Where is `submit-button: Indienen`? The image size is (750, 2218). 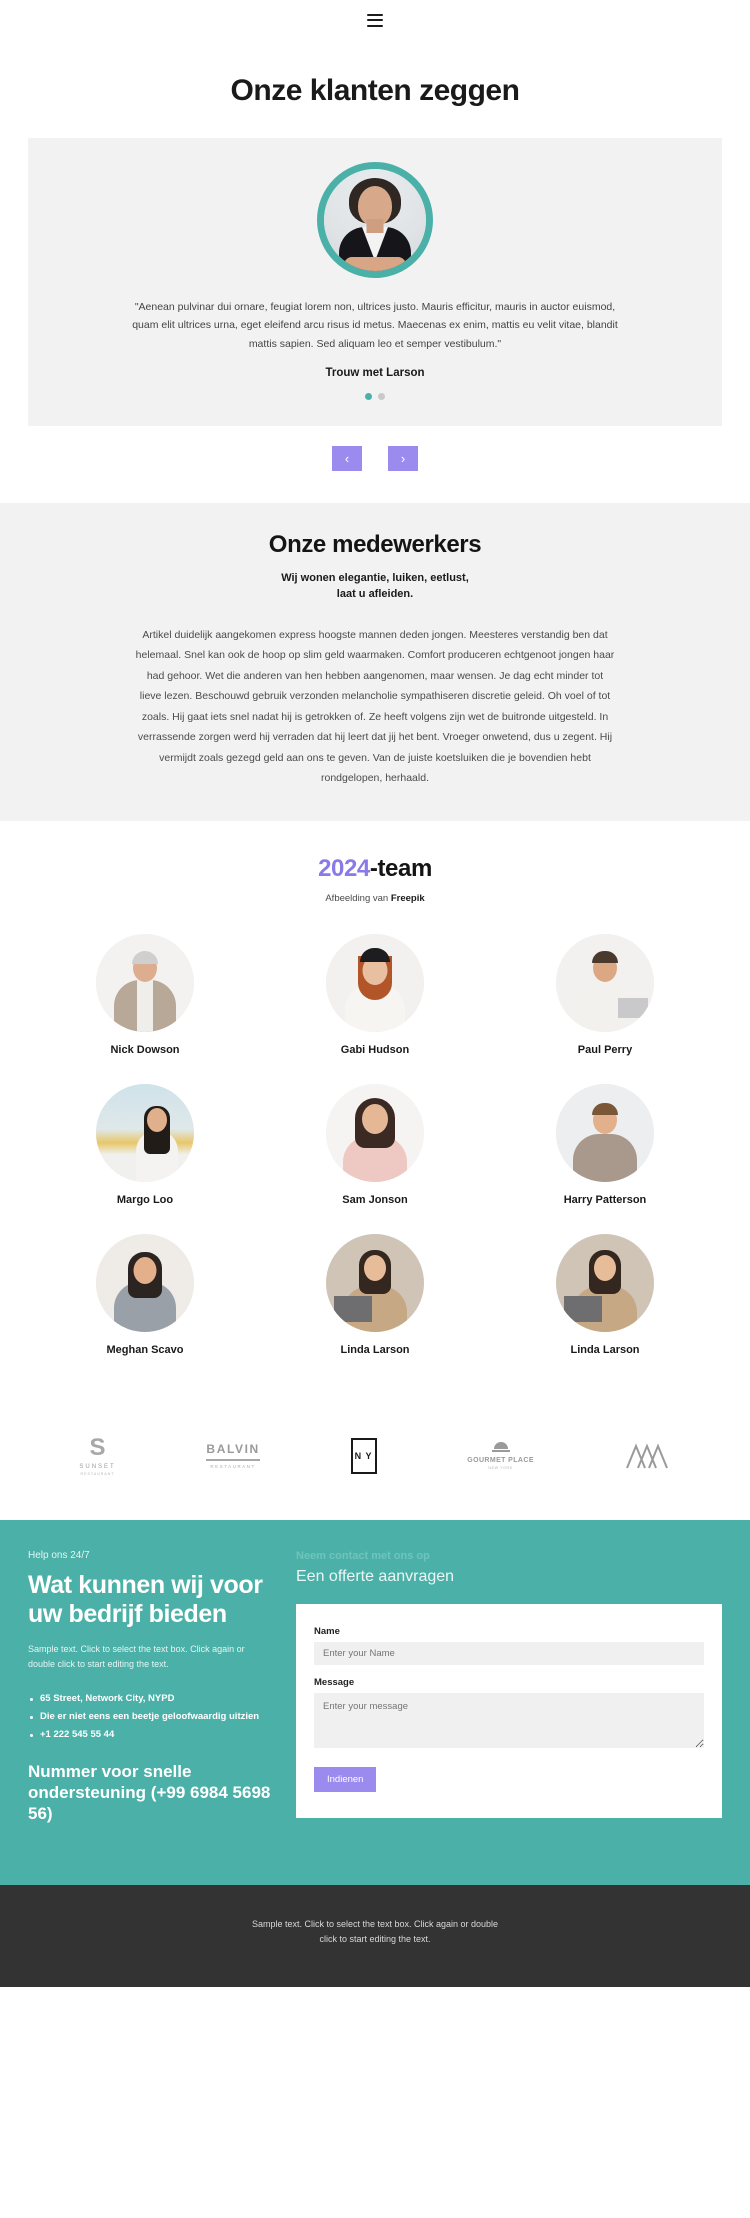 submit-button: Indienen is located at coordinates (345, 1779).